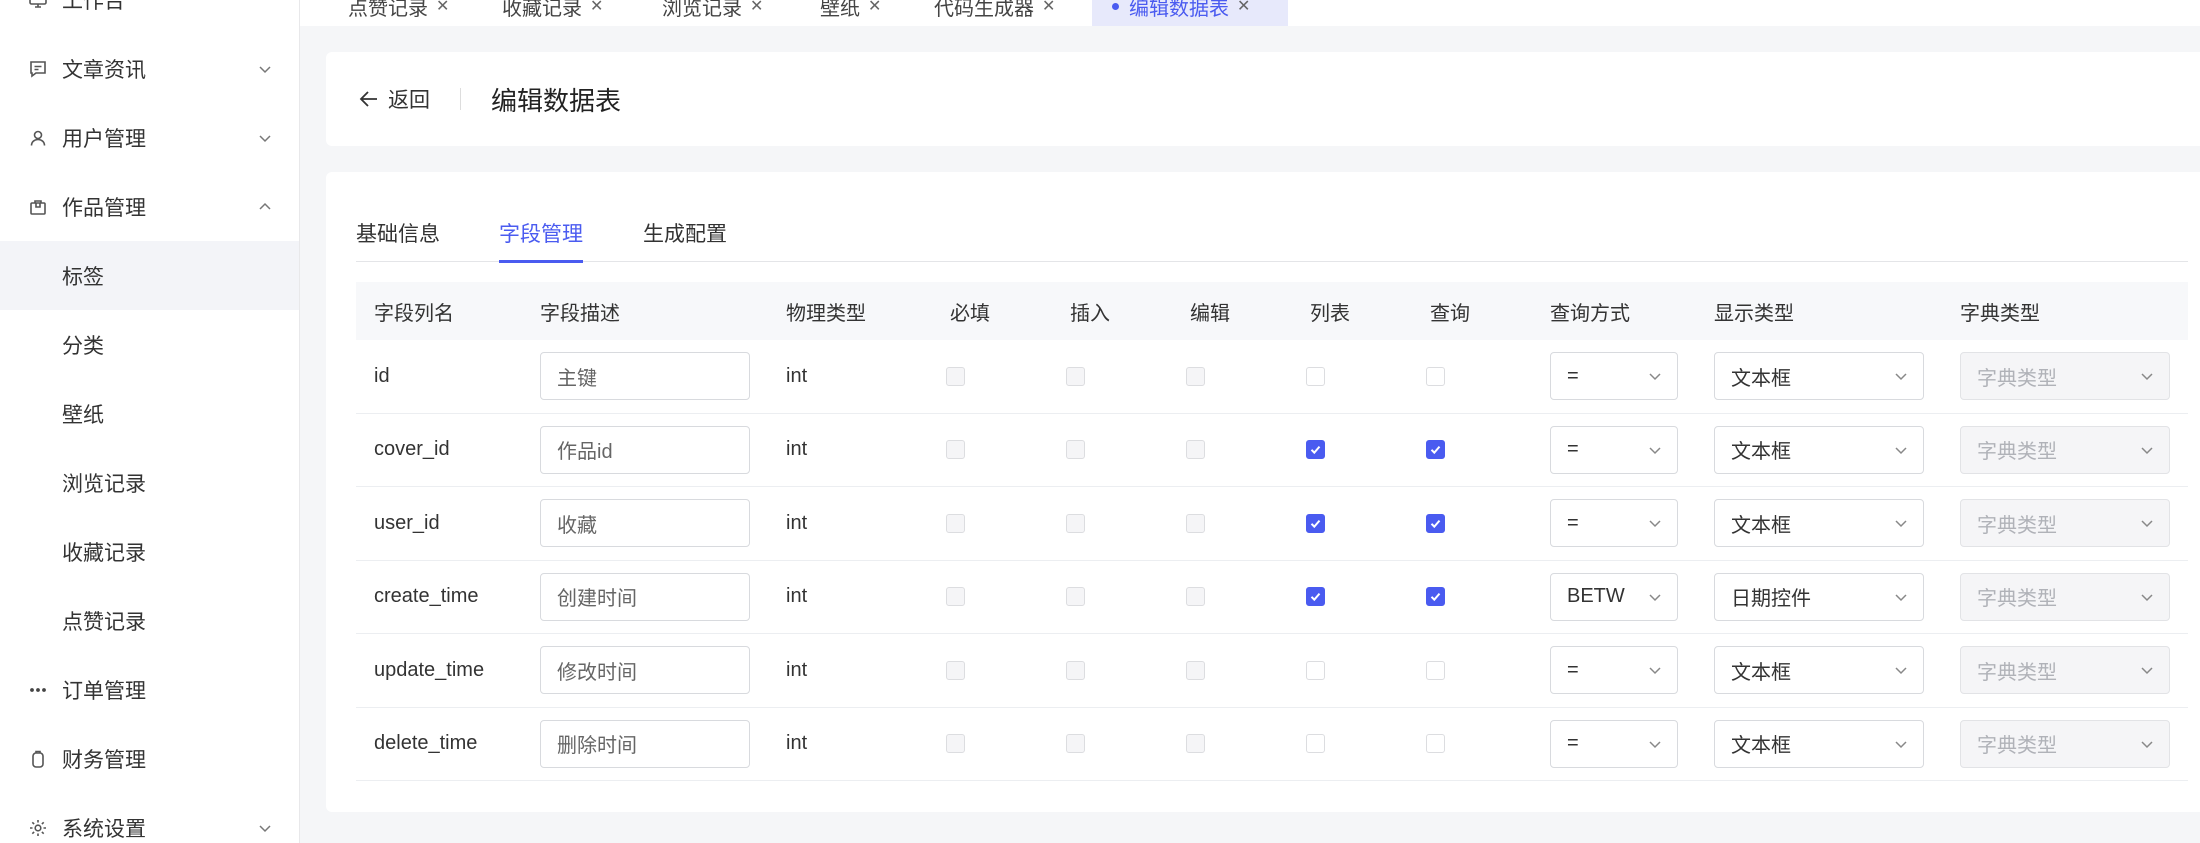 The image size is (2200, 843). I want to click on field-desc-cell: 收藏, so click(645, 523).